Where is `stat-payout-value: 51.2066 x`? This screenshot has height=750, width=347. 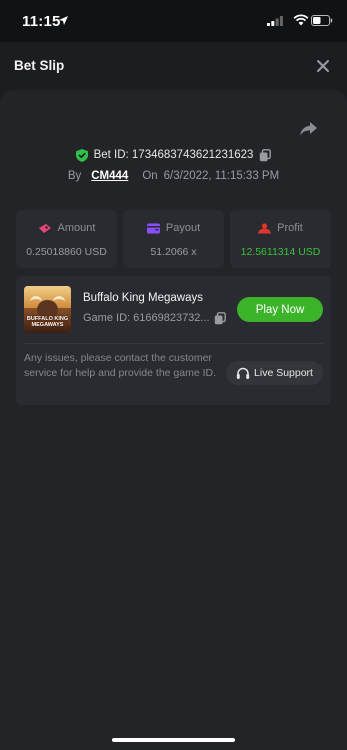 stat-payout-value: 51.2066 x is located at coordinates (173, 252).